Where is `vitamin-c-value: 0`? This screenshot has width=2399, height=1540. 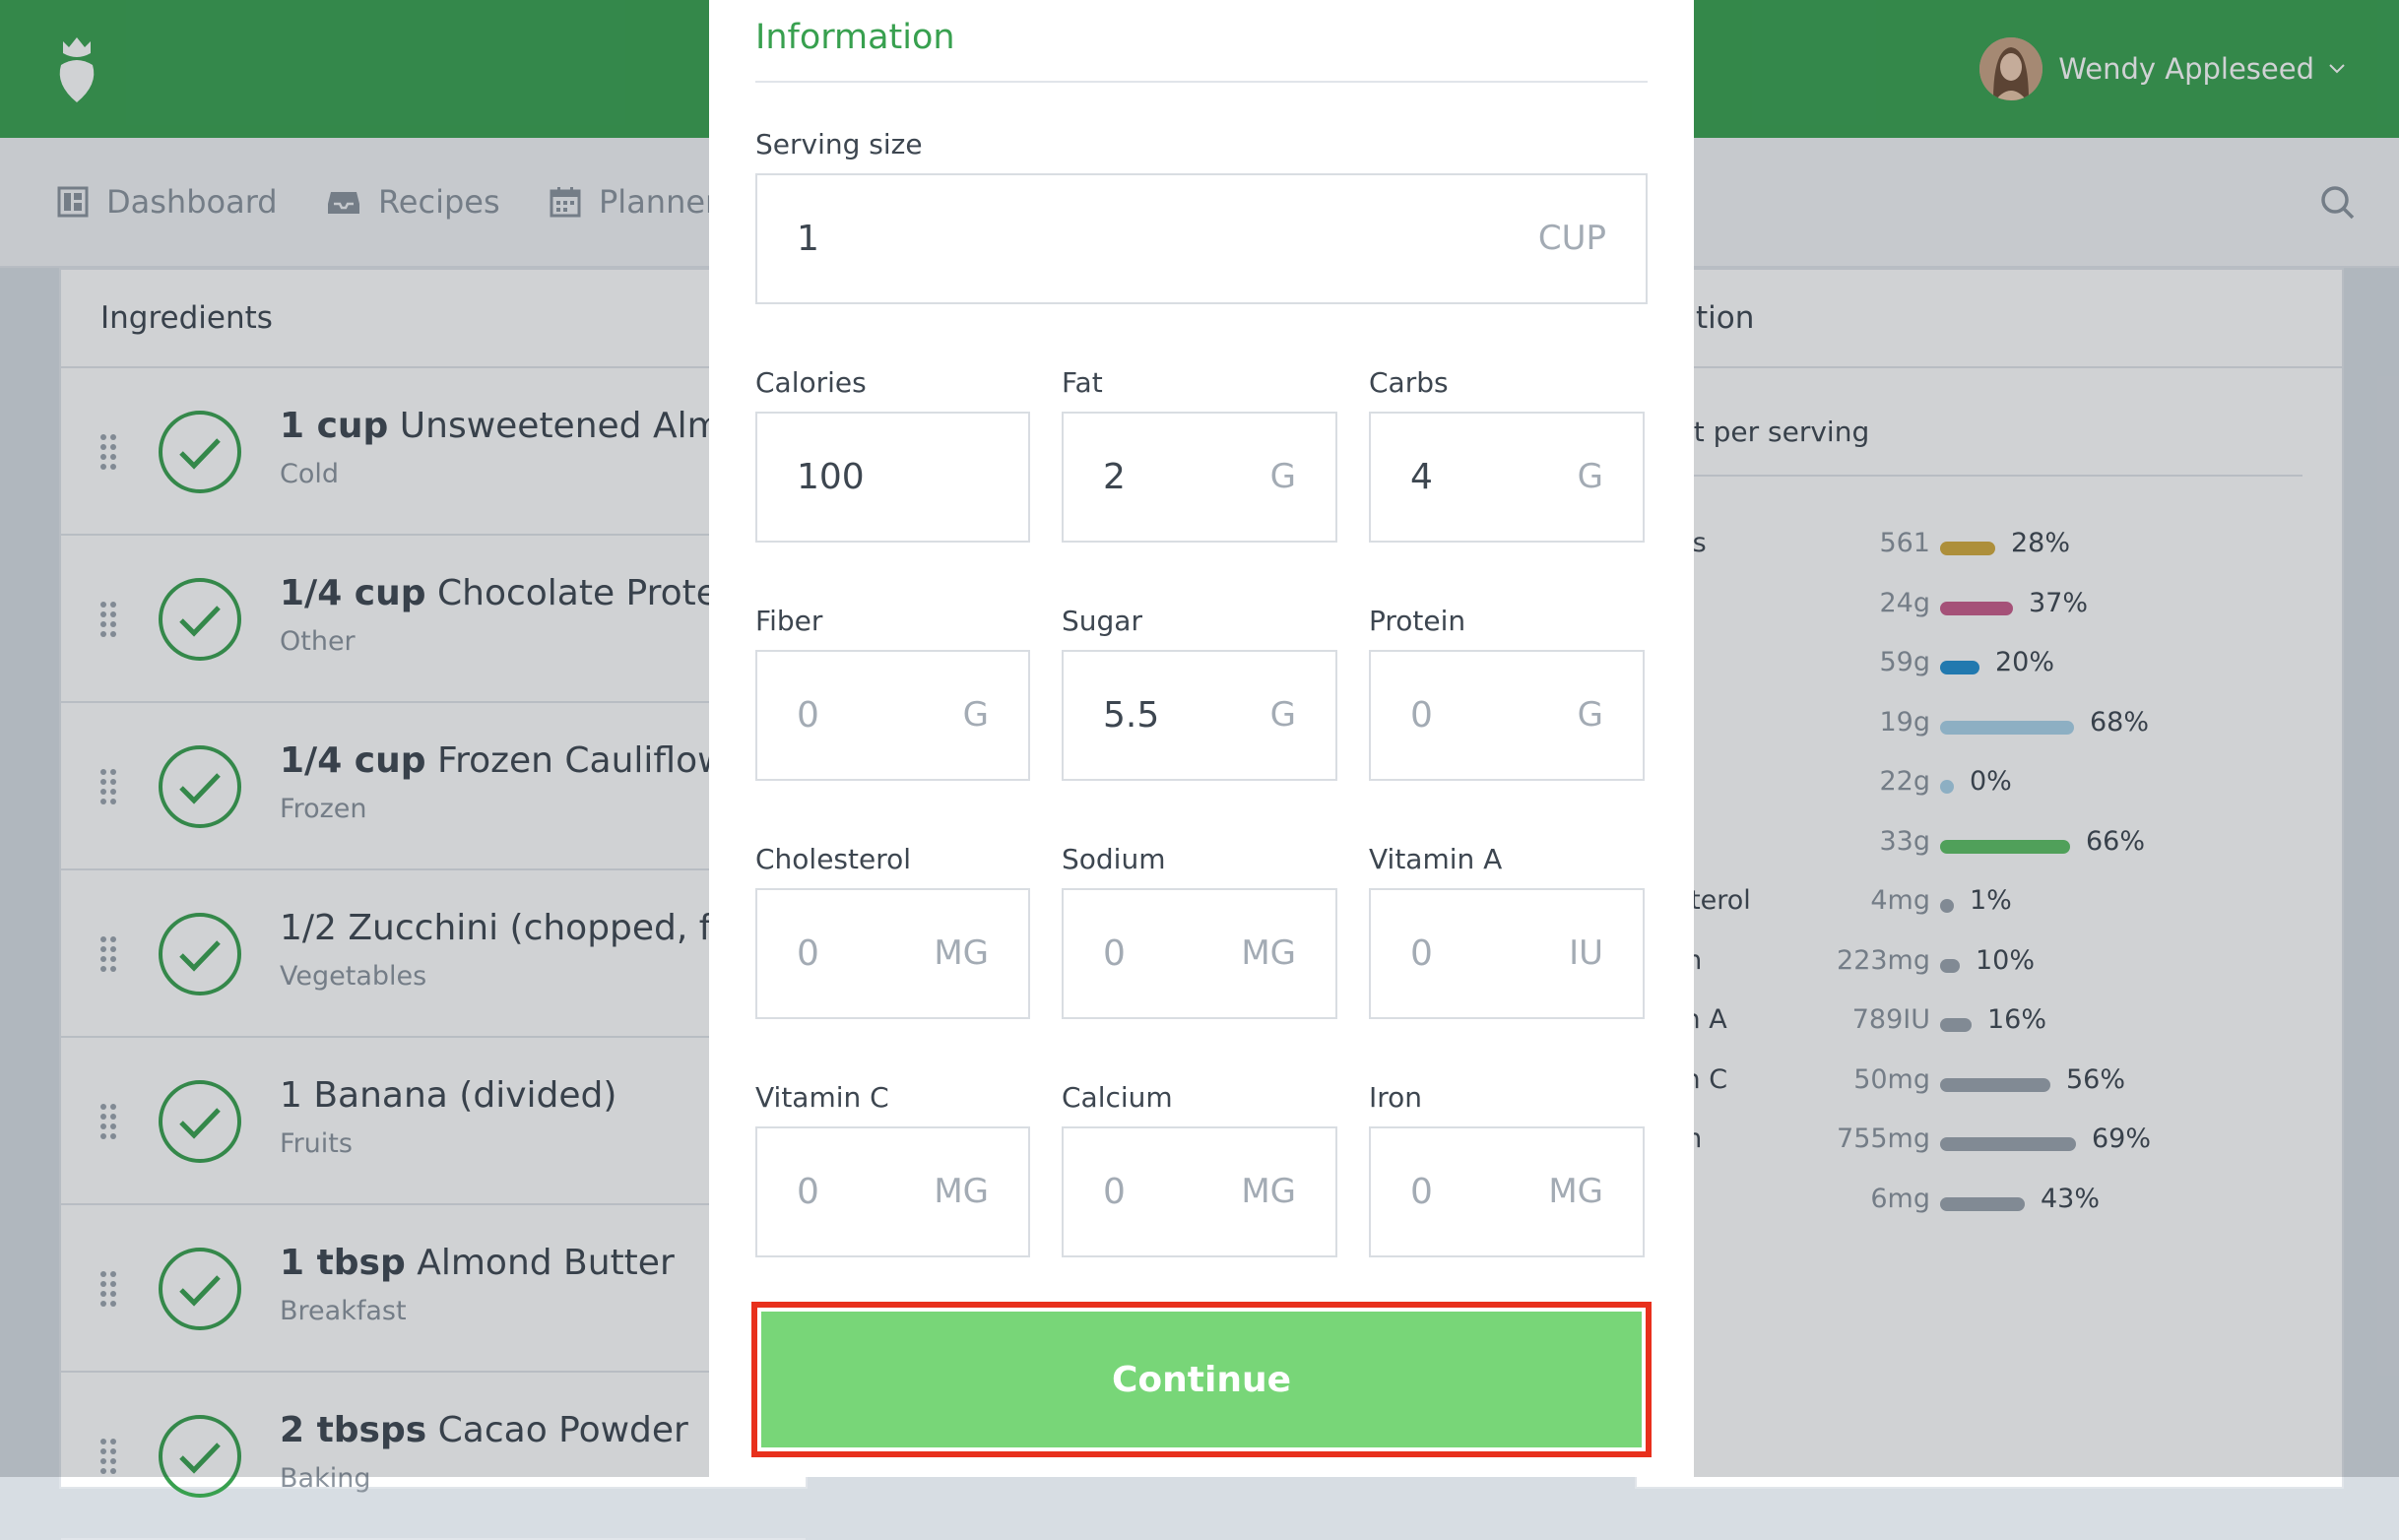 vitamin-c-value: 0 is located at coordinates (808, 1192).